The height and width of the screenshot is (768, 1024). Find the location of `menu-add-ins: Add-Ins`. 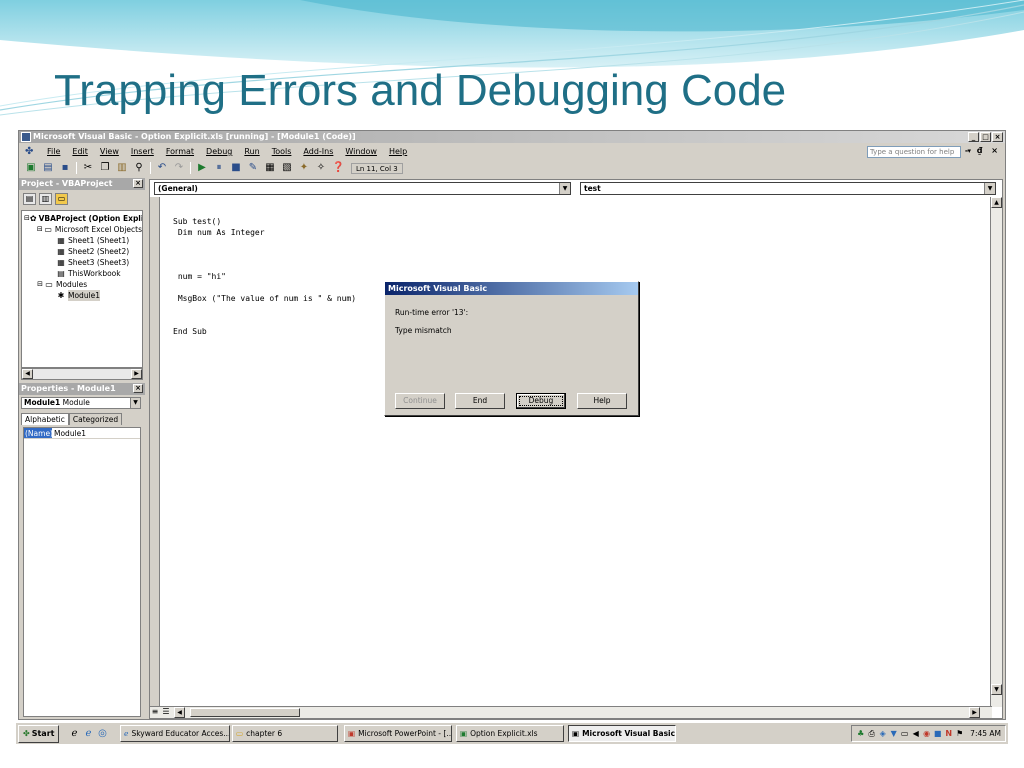

menu-add-ins: Add-Ins is located at coordinates (318, 151).